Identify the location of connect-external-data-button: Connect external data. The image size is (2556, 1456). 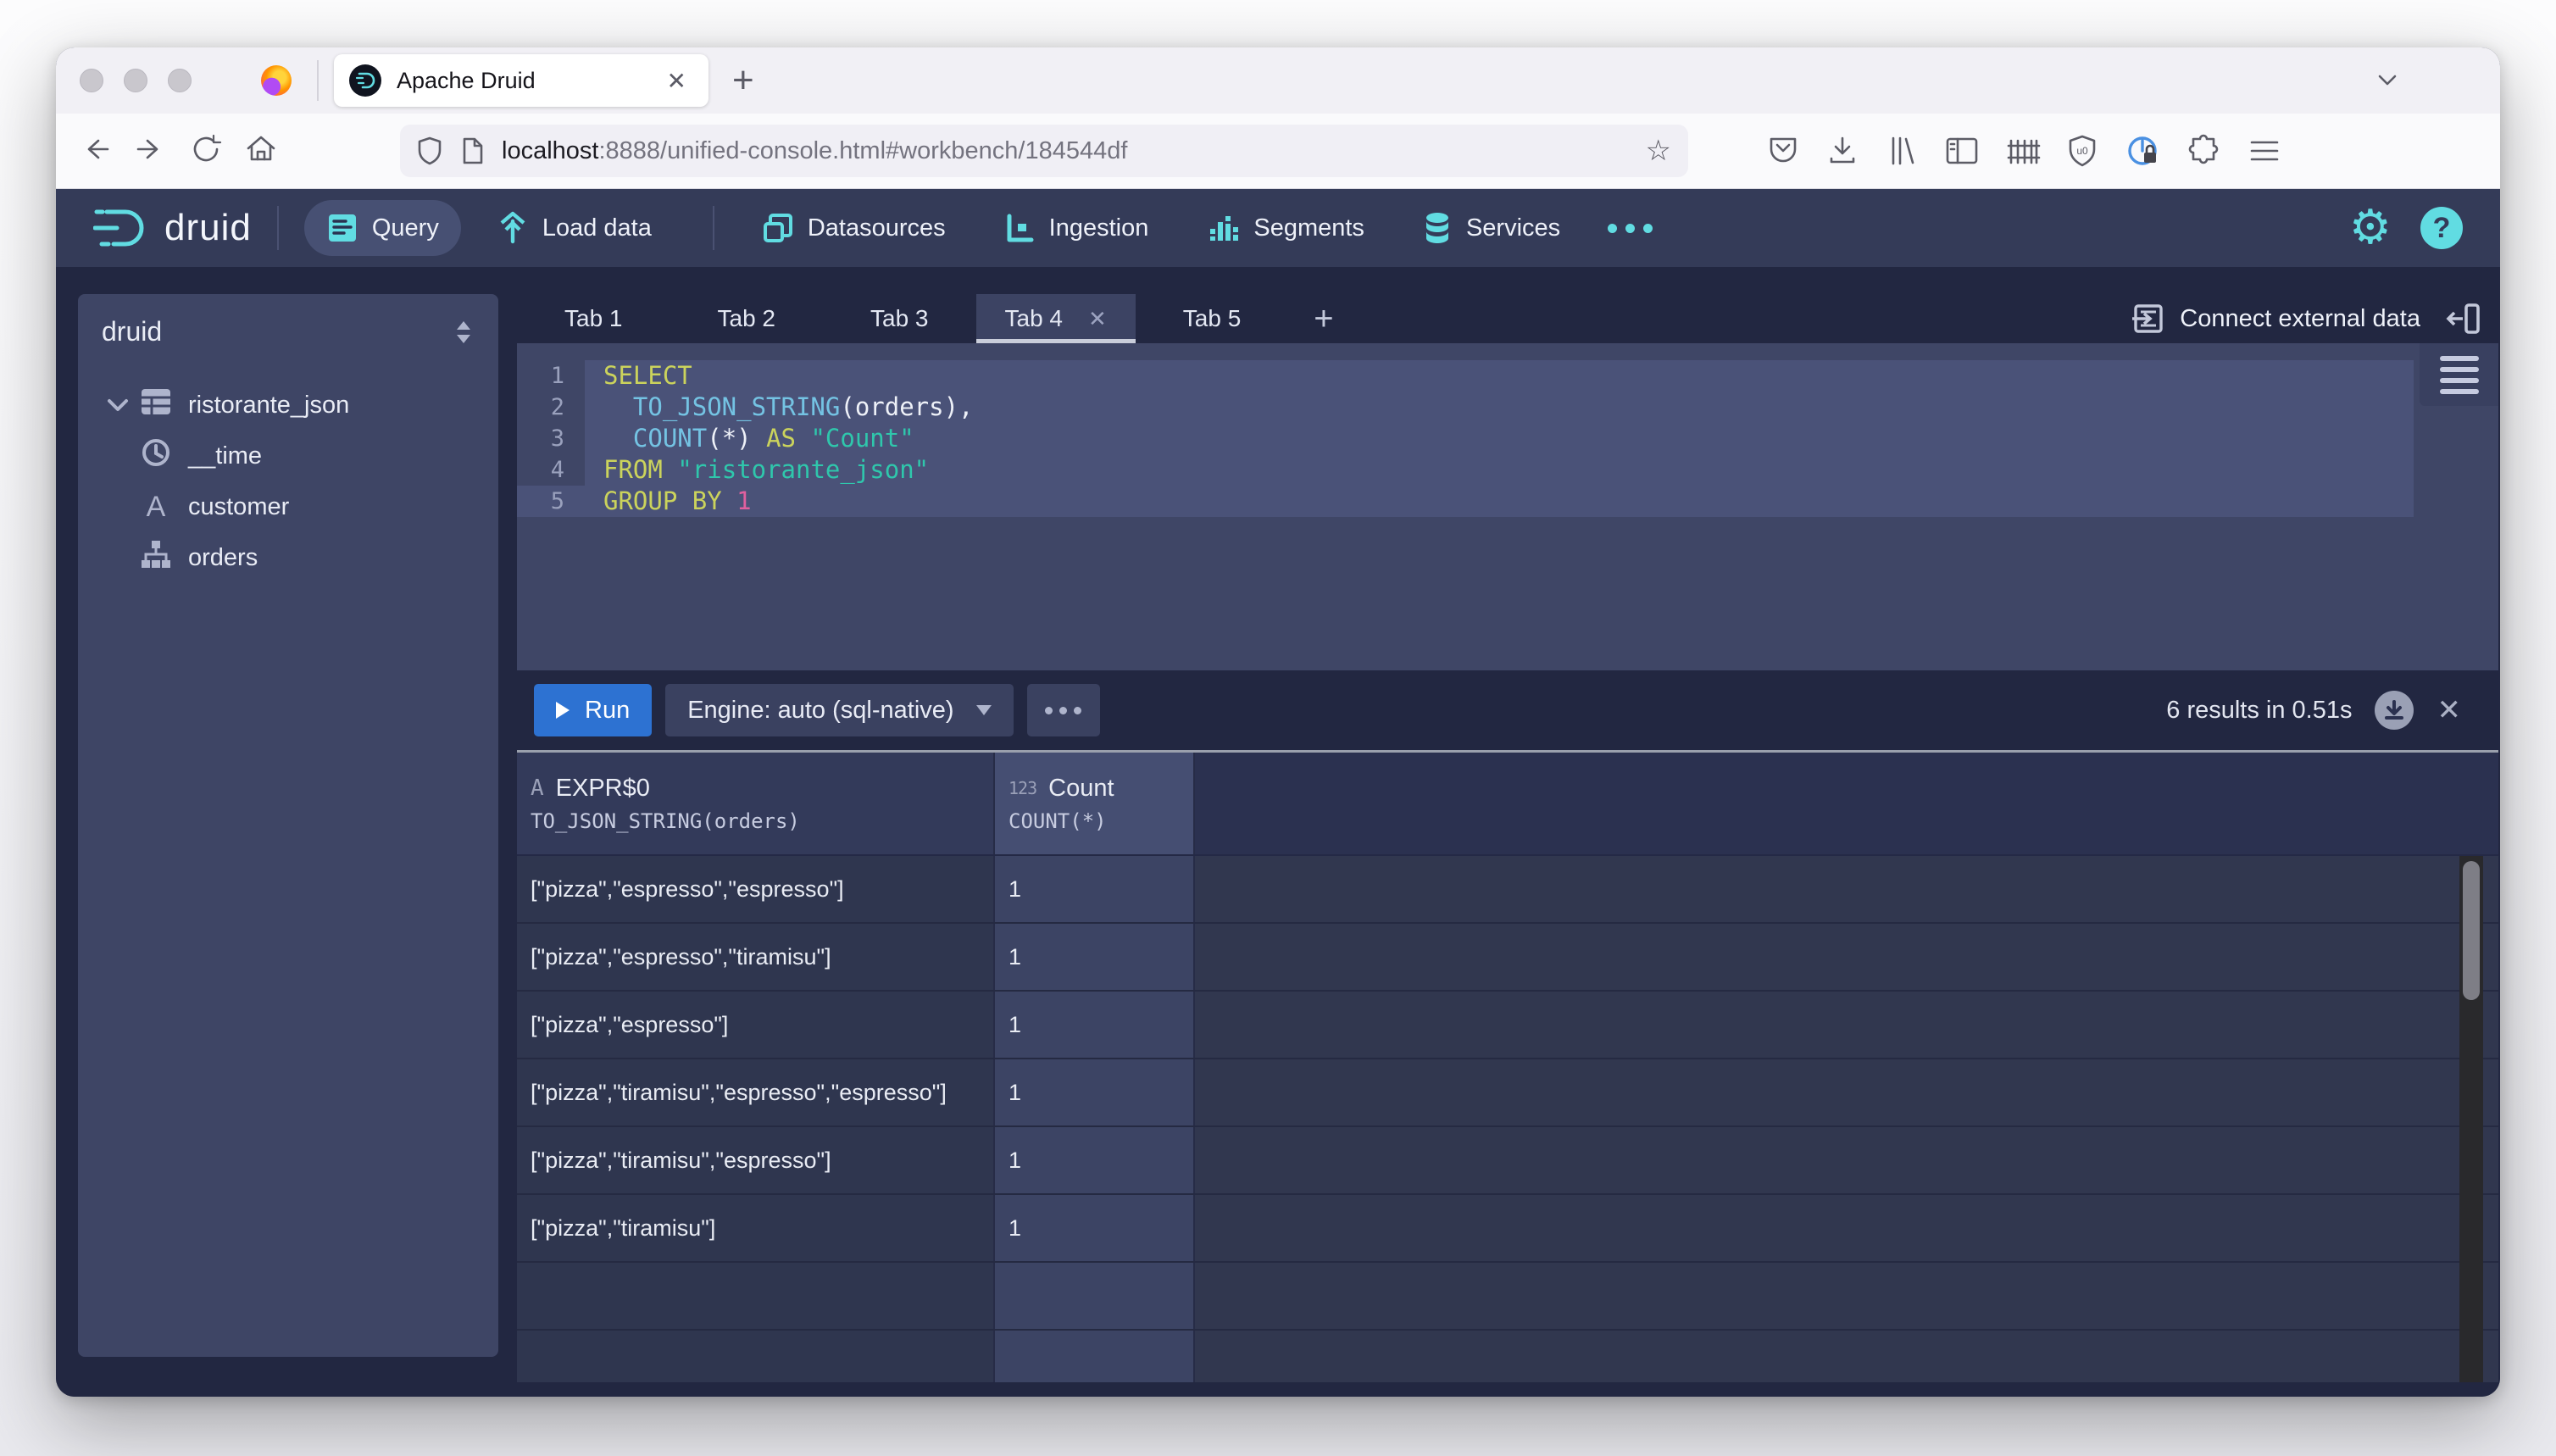
(2275, 318).